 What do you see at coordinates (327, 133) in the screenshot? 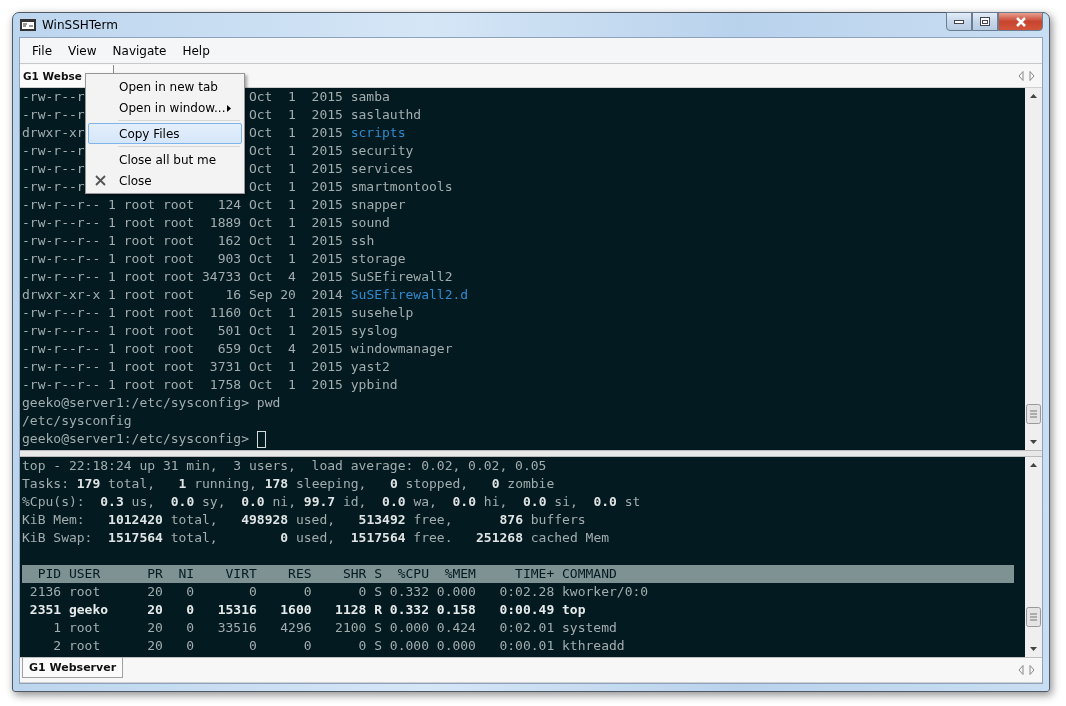
I see `terminal-line: Oct 1 2015 scripts` at bounding box center [327, 133].